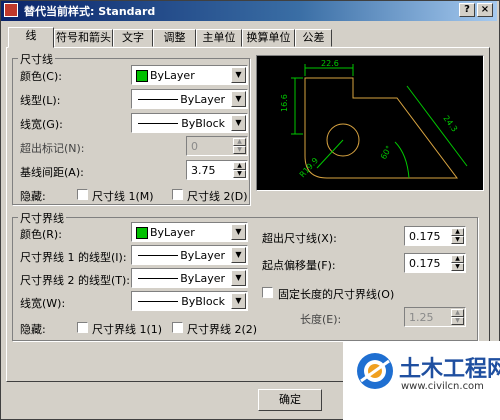 This screenshot has width=500, height=420. Describe the element at coordinates (284, 103) in the screenshot. I see `dim-text-left: 16.6` at that location.